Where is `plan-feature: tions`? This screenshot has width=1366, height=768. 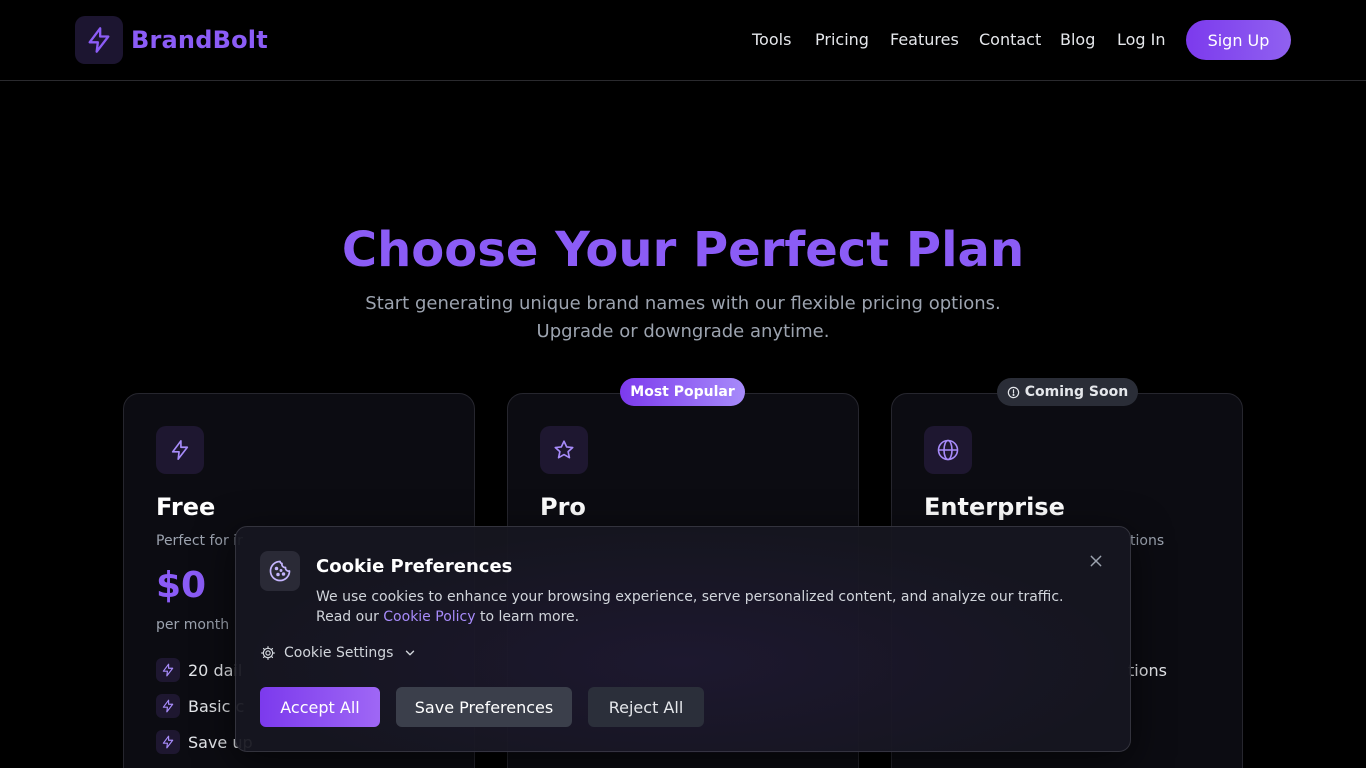
plan-feature: tions is located at coordinates (1147, 670).